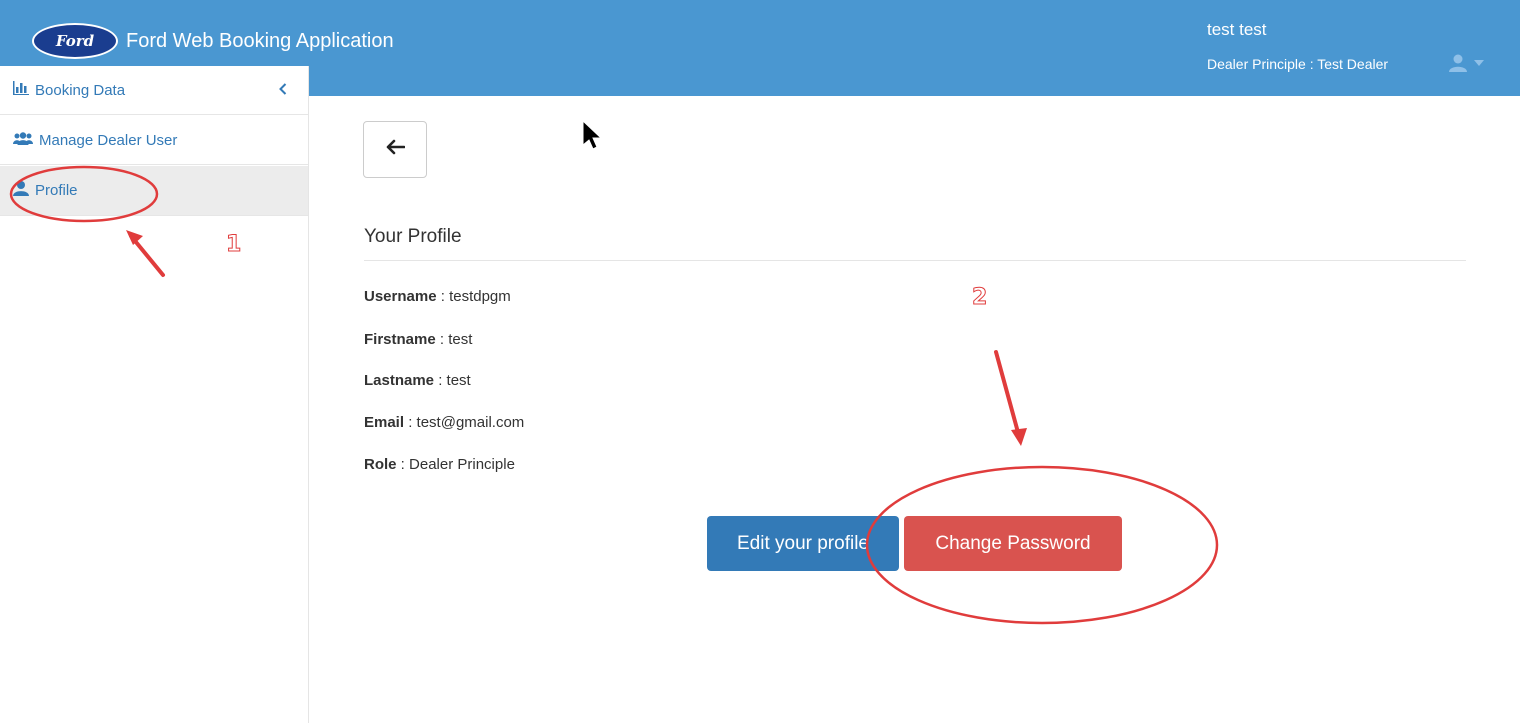 Image resolution: width=1520 pixels, height=723 pixels. I want to click on profile-field-lastname: Lastname : test, so click(417, 380).